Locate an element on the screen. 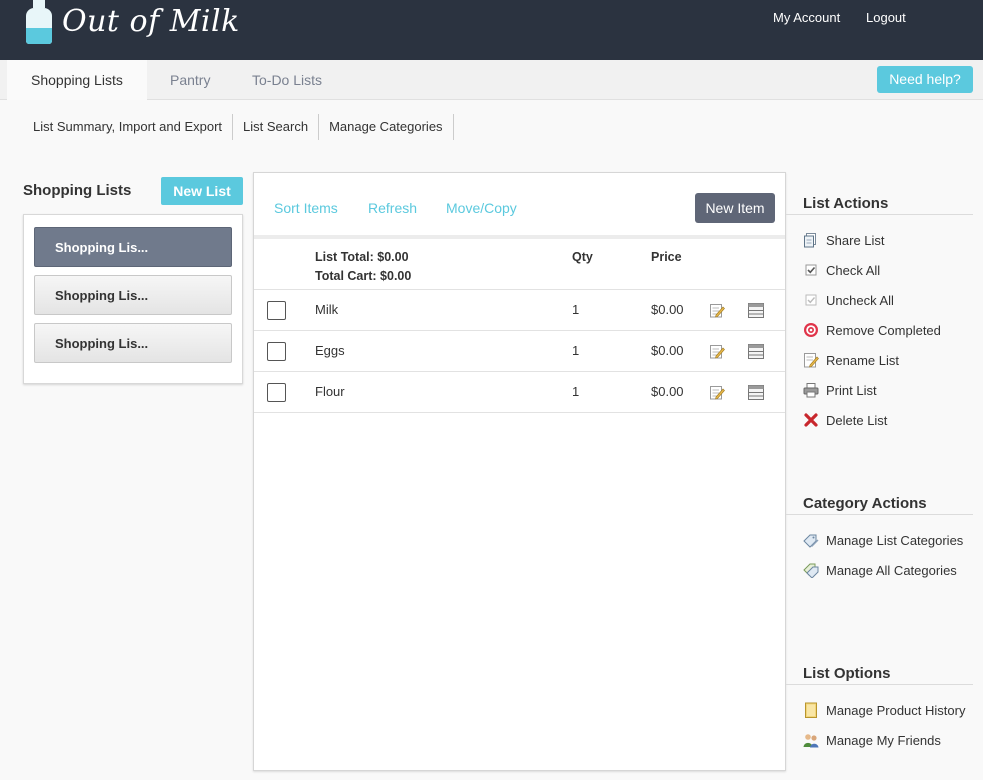 This screenshot has width=983, height=780. logout-link: Logout is located at coordinates (886, 17).